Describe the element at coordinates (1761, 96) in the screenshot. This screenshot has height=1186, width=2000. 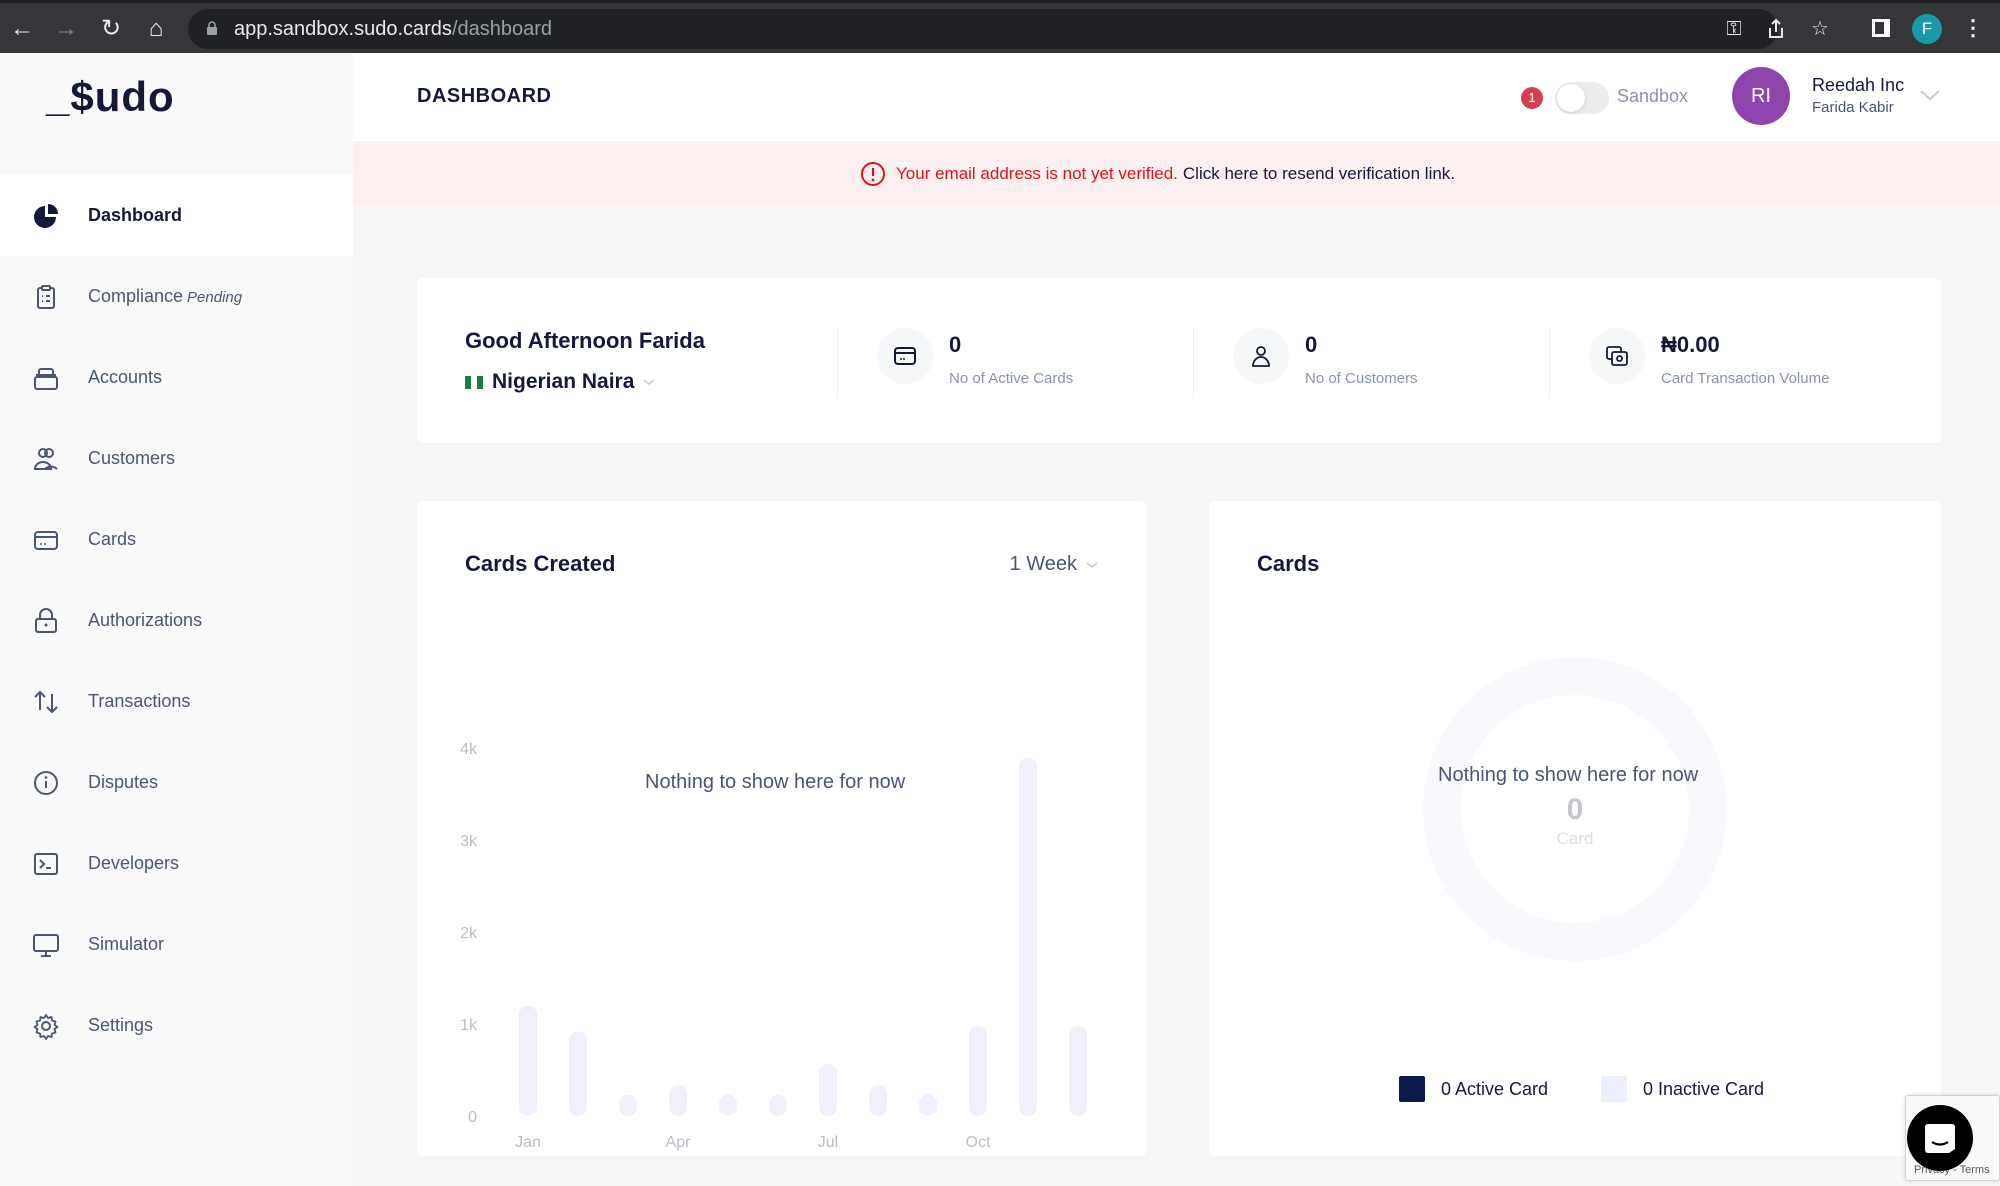
I see `avatar: RI` at that location.